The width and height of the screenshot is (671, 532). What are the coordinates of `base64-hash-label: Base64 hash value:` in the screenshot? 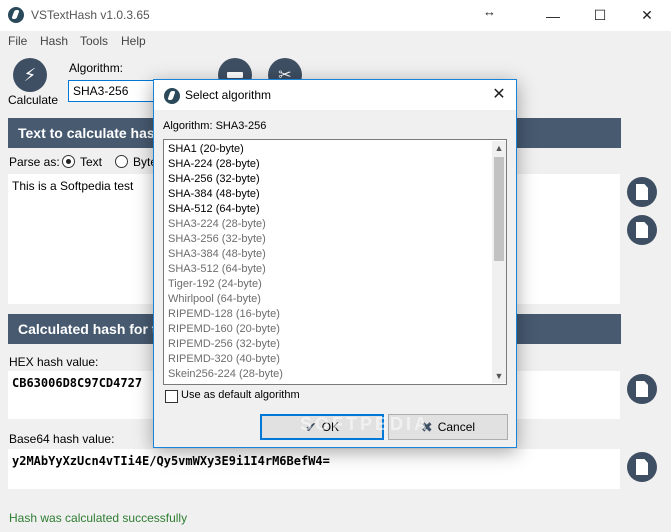 It's located at (62, 439).